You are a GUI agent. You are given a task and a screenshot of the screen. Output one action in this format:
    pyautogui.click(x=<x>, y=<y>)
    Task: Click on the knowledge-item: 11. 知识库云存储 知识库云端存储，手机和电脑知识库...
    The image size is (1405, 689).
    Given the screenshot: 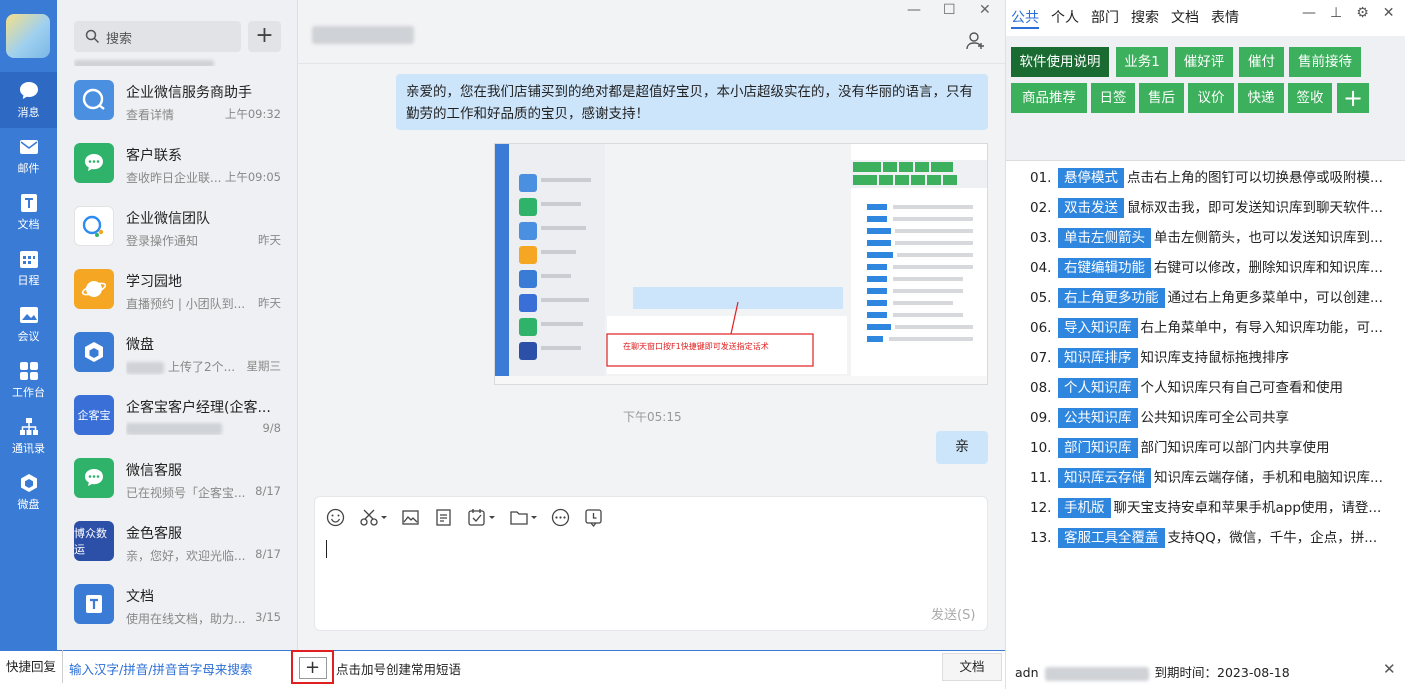 What is the action you would take?
    pyautogui.click(x=1215, y=477)
    